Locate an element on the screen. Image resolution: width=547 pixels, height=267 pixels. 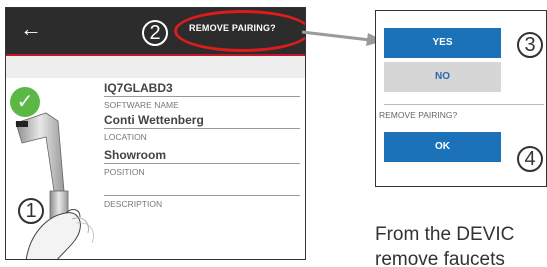
position-value: Showroom is located at coordinates (135, 155).